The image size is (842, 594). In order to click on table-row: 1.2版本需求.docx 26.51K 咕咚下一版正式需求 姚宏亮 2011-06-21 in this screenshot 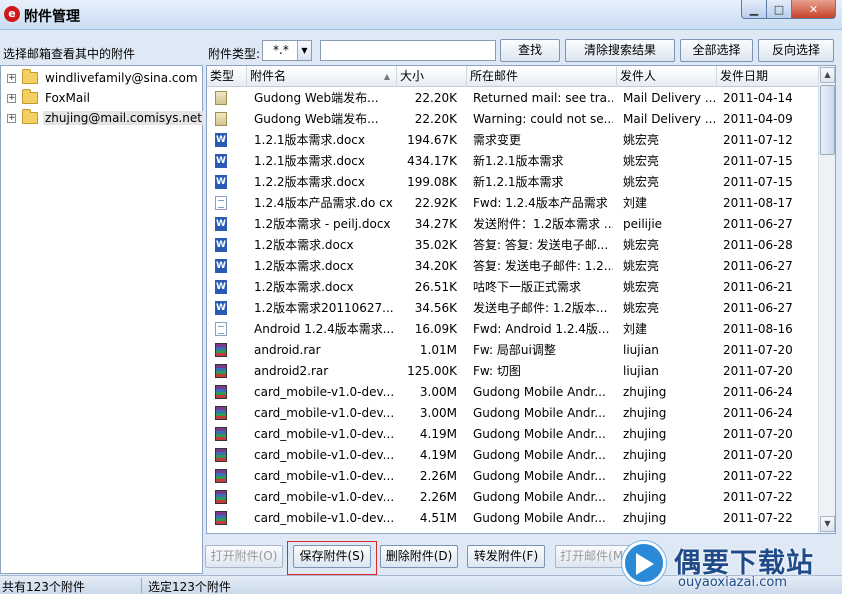, I will do `click(513, 287)`.